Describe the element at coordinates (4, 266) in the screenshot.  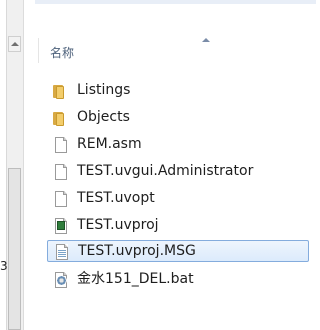
I see `navigation-cutoff-text: 3` at that location.